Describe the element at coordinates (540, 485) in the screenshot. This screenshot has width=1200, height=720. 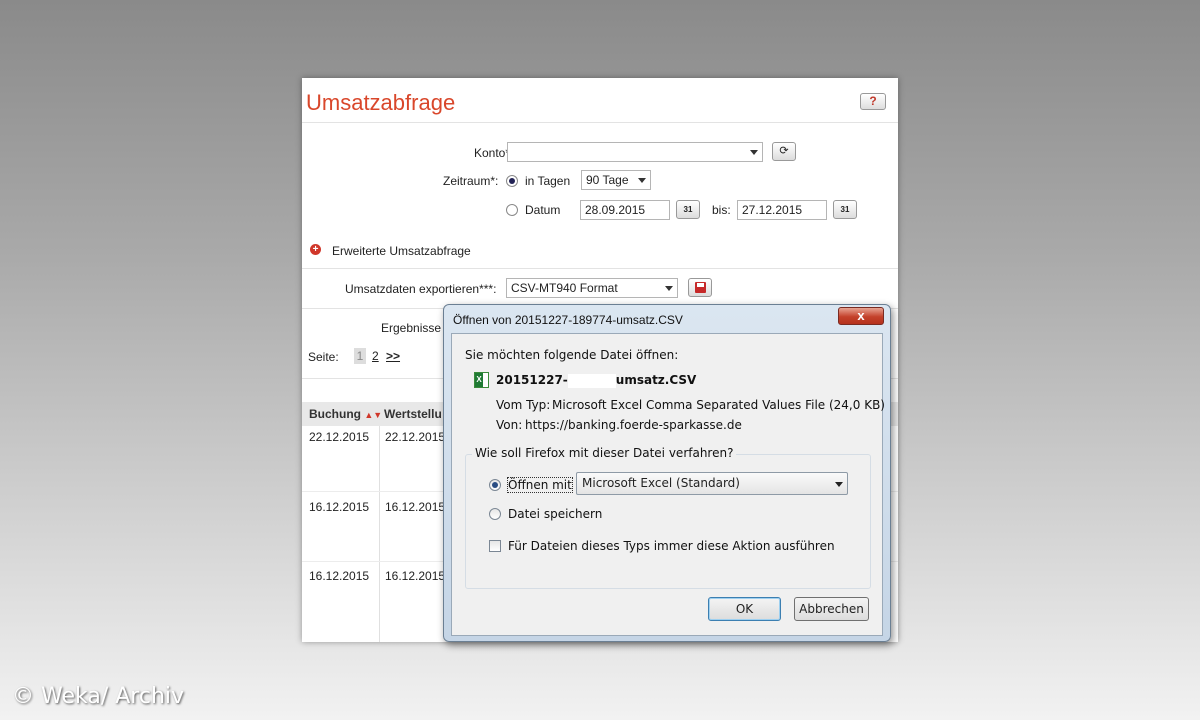
I see `open-with-label: Öffnen mit` at that location.